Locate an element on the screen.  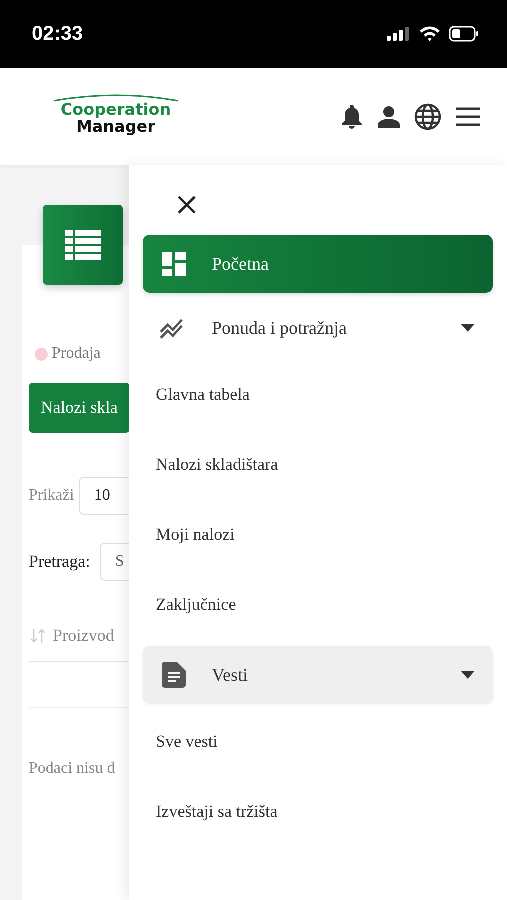
user-icon is located at coordinates (389, 117).